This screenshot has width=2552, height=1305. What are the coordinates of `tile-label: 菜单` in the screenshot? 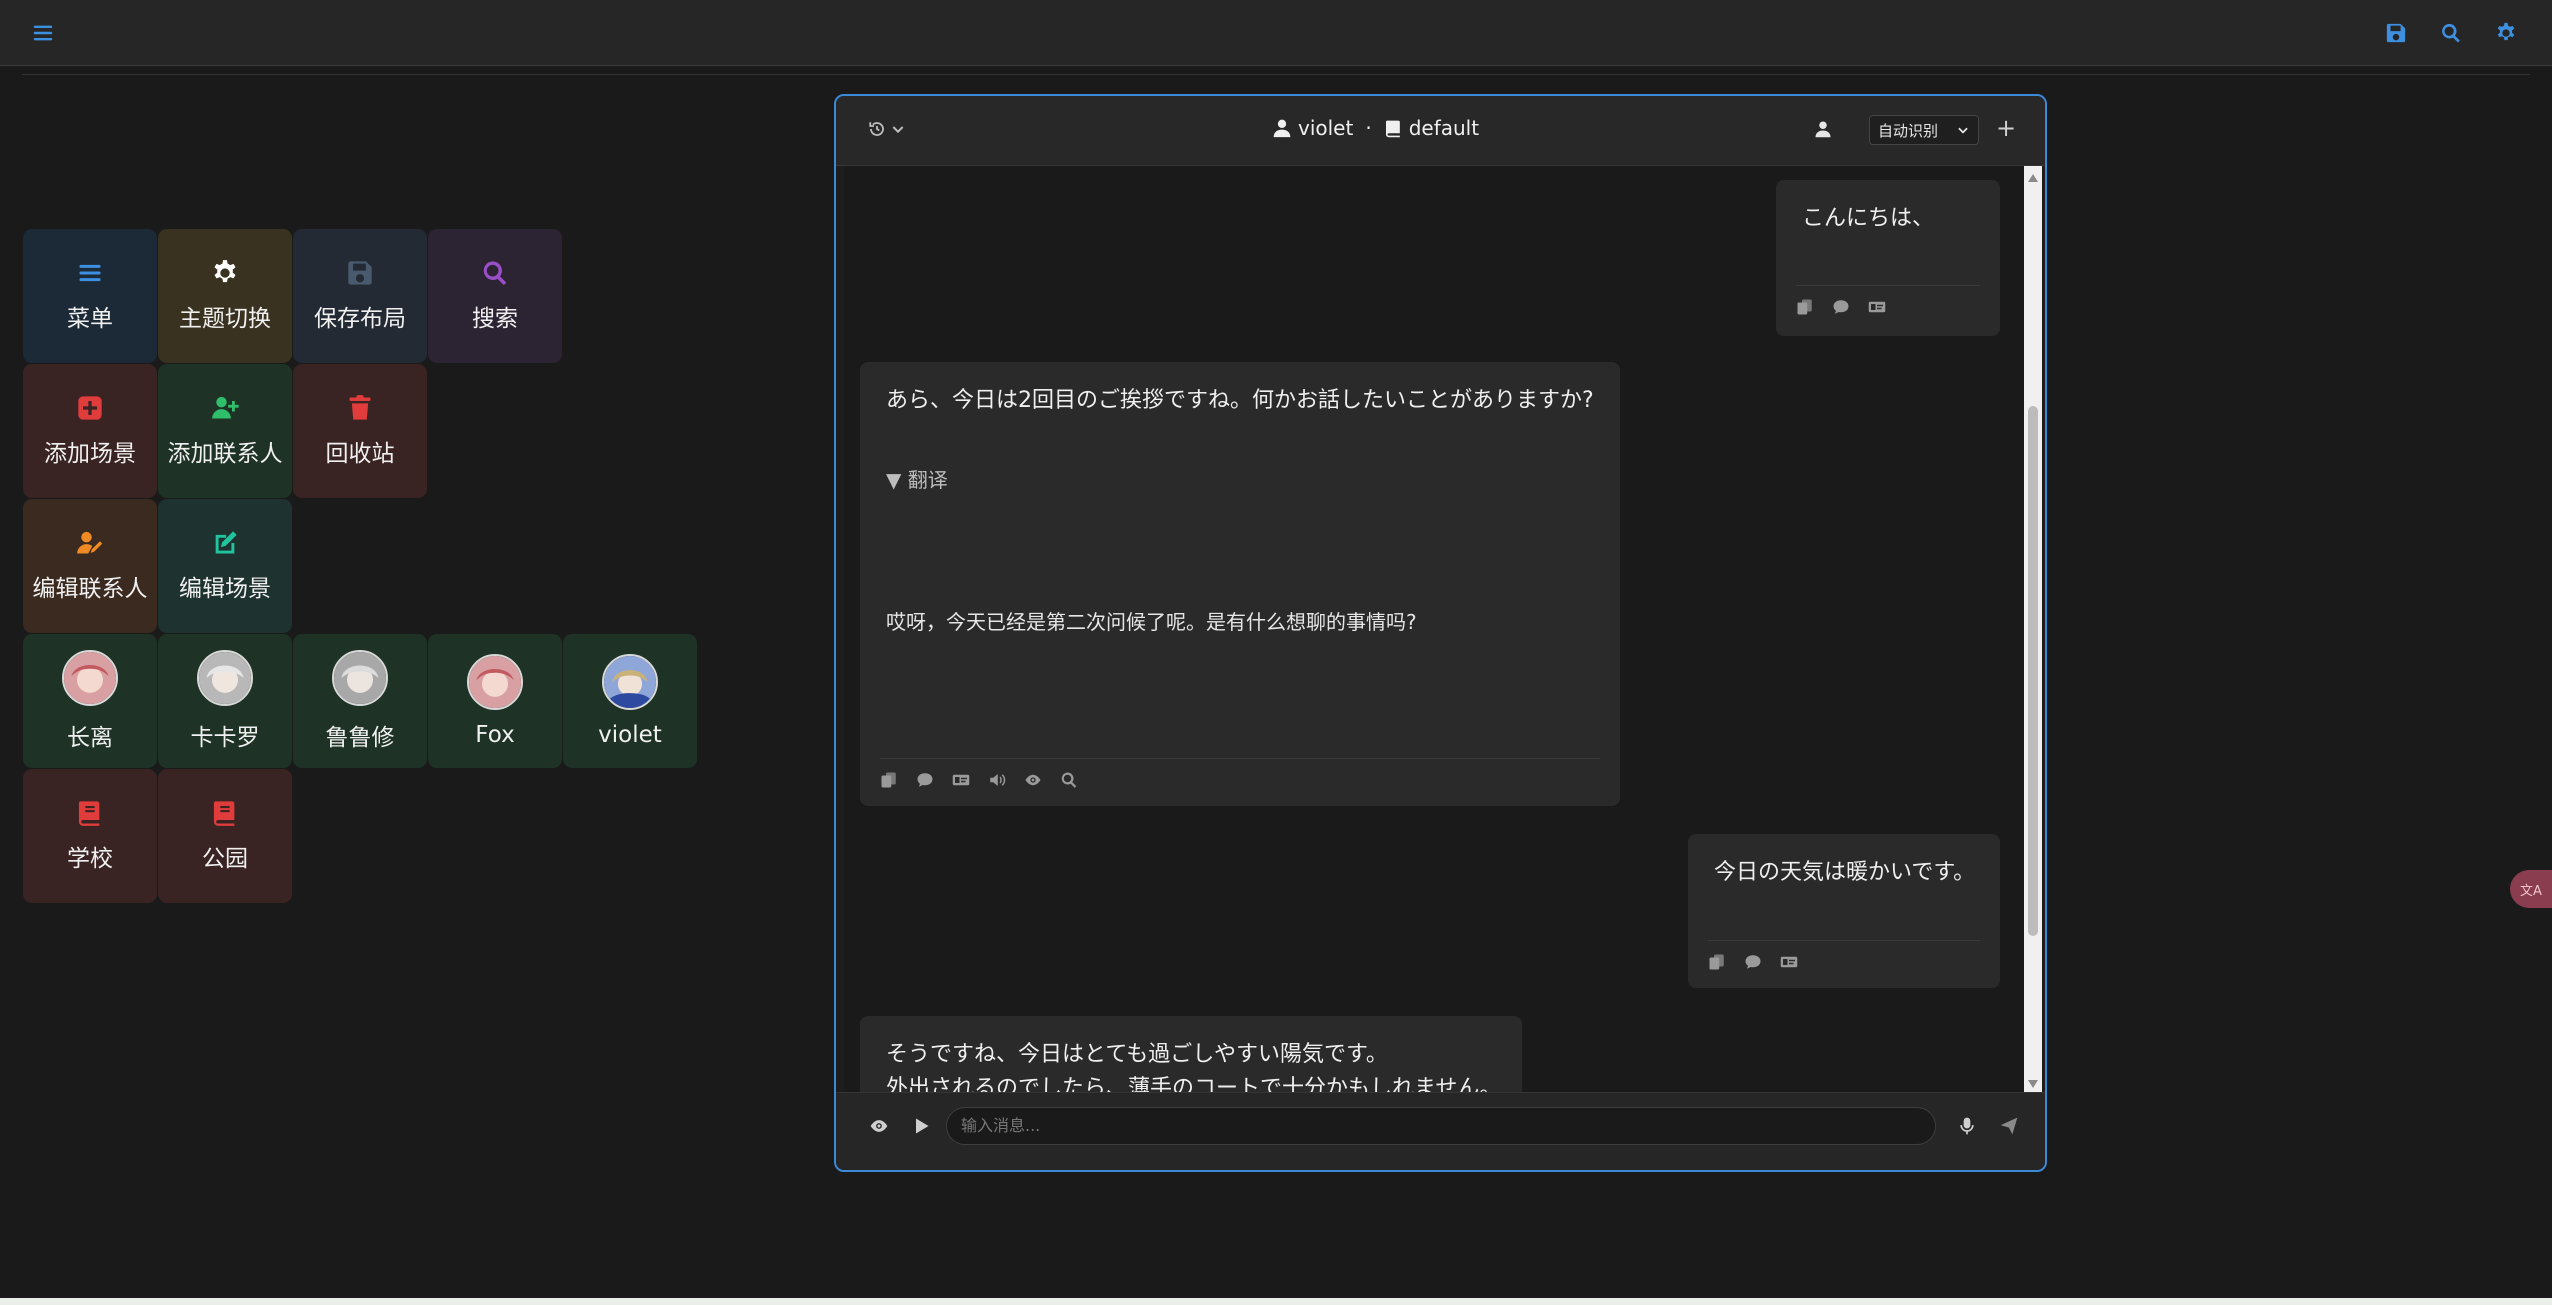 It's located at (90, 319).